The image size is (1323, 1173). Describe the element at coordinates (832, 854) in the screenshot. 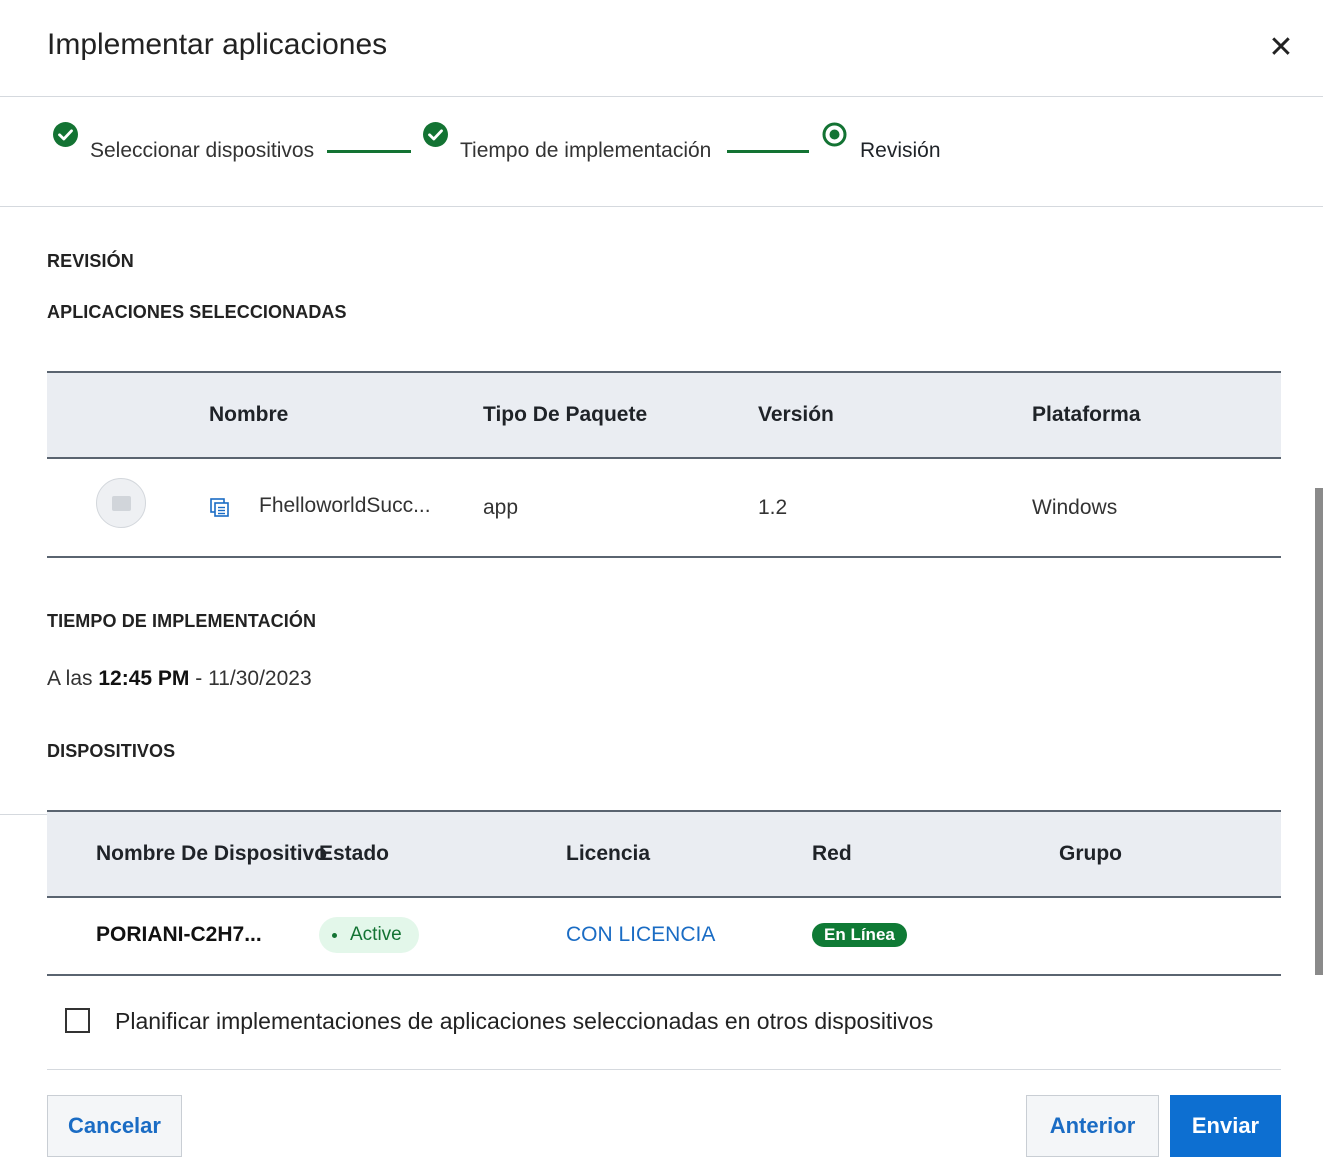

I see `column-header-network: Red` at that location.